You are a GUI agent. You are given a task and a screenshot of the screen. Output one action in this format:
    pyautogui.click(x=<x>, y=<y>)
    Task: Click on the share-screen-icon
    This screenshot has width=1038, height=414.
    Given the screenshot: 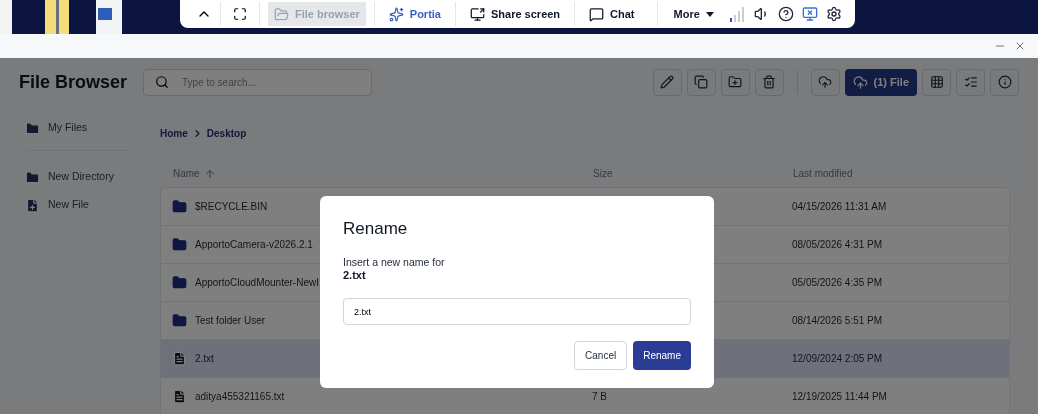 What is the action you would take?
    pyautogui.click(x=477, y=14)
    